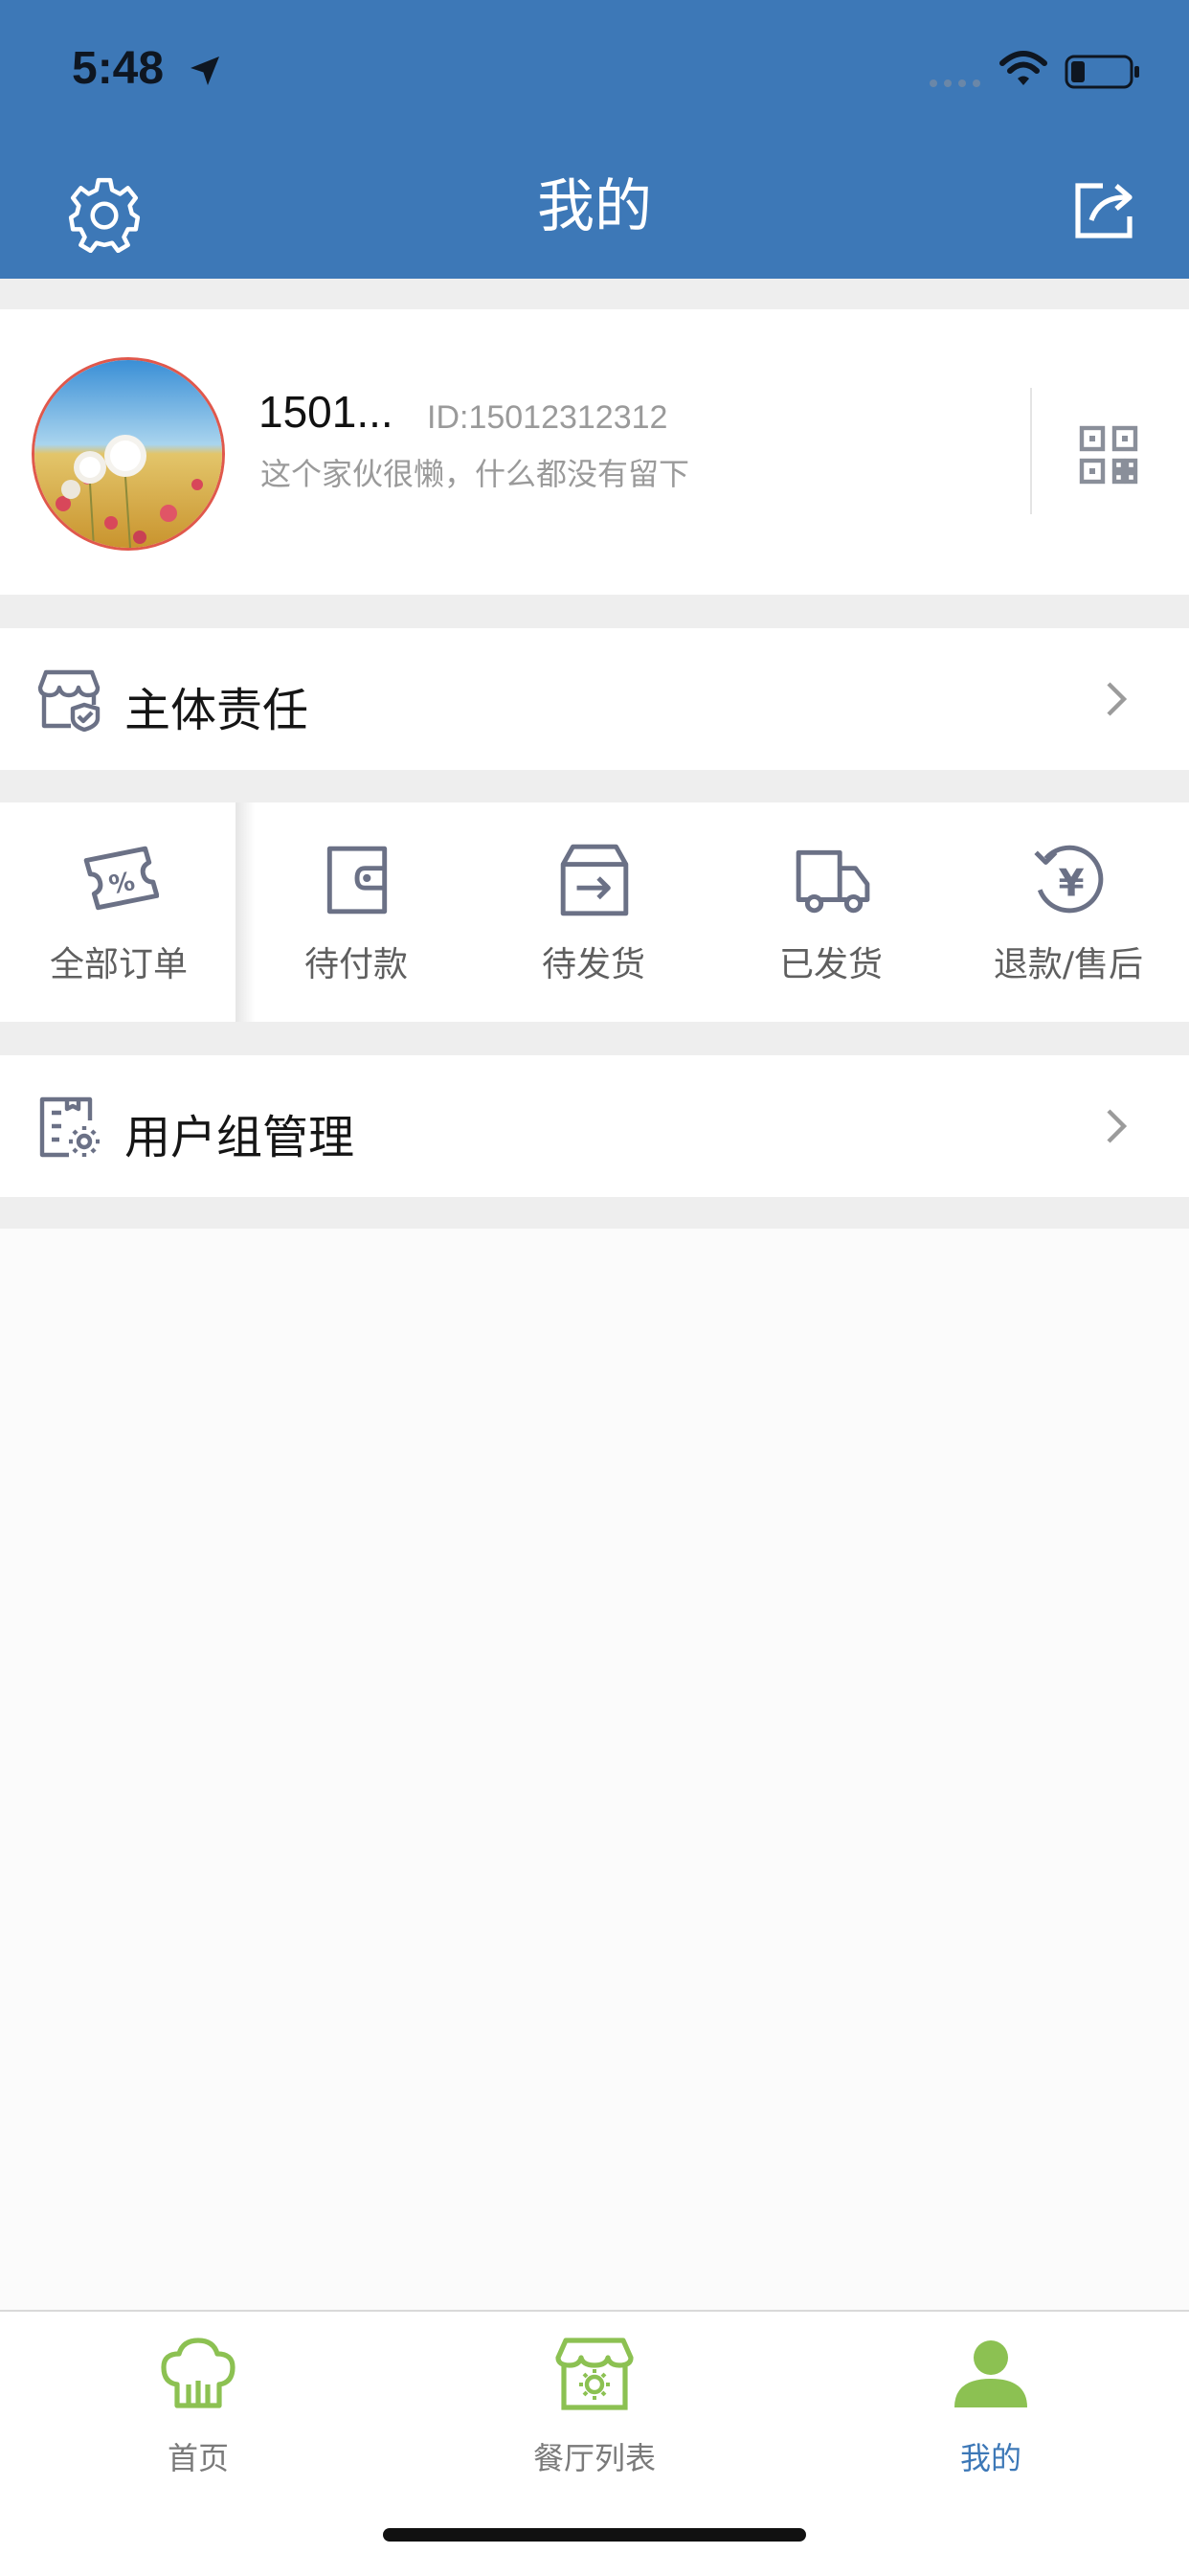  What do you see at coordinates (216, 710) in the screenshot?
I see `responsibility-label: 主体责任` at bounding box center [216, 710].